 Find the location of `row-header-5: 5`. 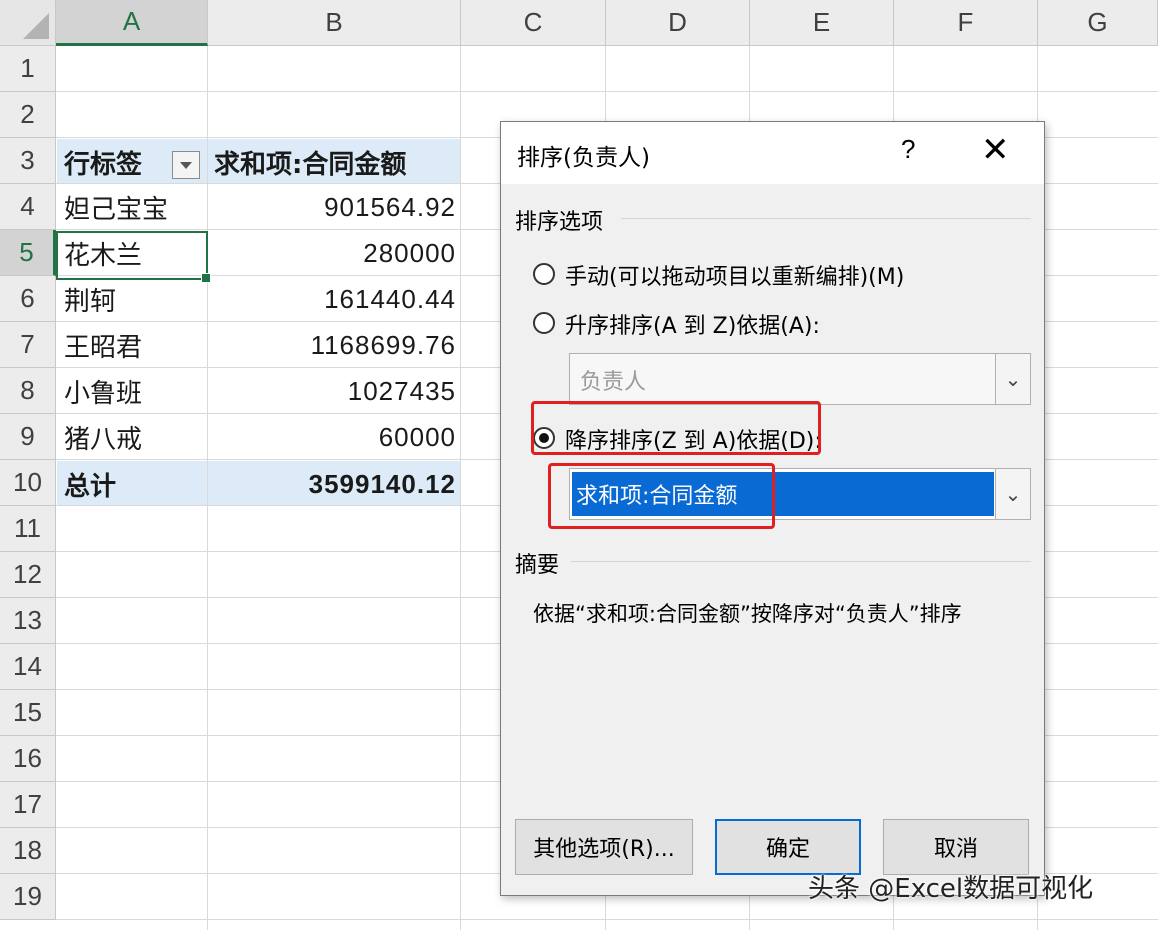

row-header-5: 5 is located at coordinates (28, 253).